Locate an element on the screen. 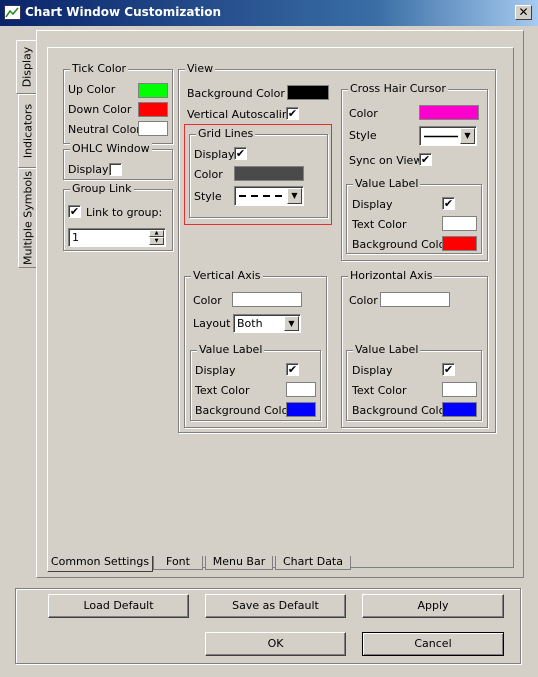 The width and height of the screenshot is (538, 677). link-to-group-label: Link to group: is located at coordinates (124, 212).